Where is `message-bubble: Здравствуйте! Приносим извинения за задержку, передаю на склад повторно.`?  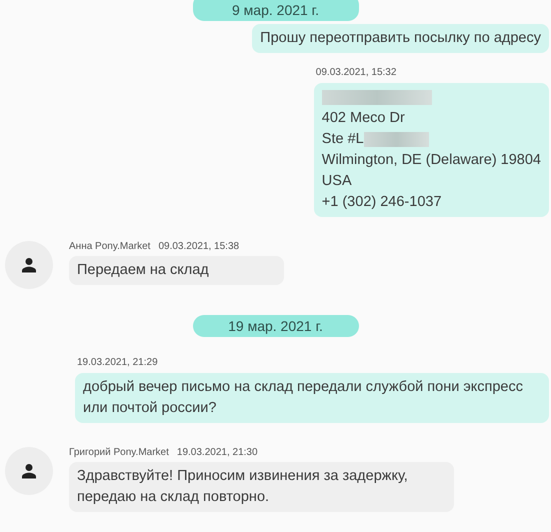
message-bubble: Здравствуйте! Приносим извинения за задержку, передаю на склад повторно. is located at coordinates (261, 487).